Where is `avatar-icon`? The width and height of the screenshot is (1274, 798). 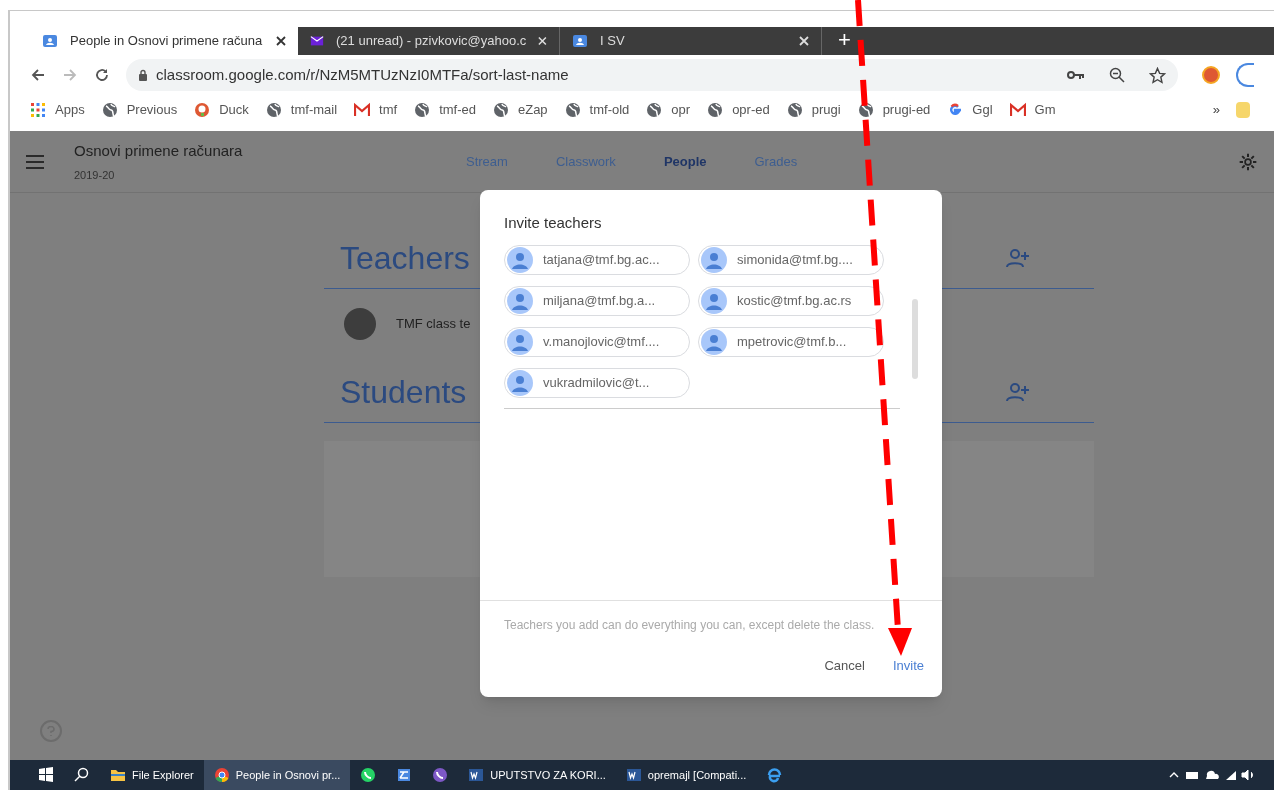
avatar-icon is located at coordinates (360, 324).